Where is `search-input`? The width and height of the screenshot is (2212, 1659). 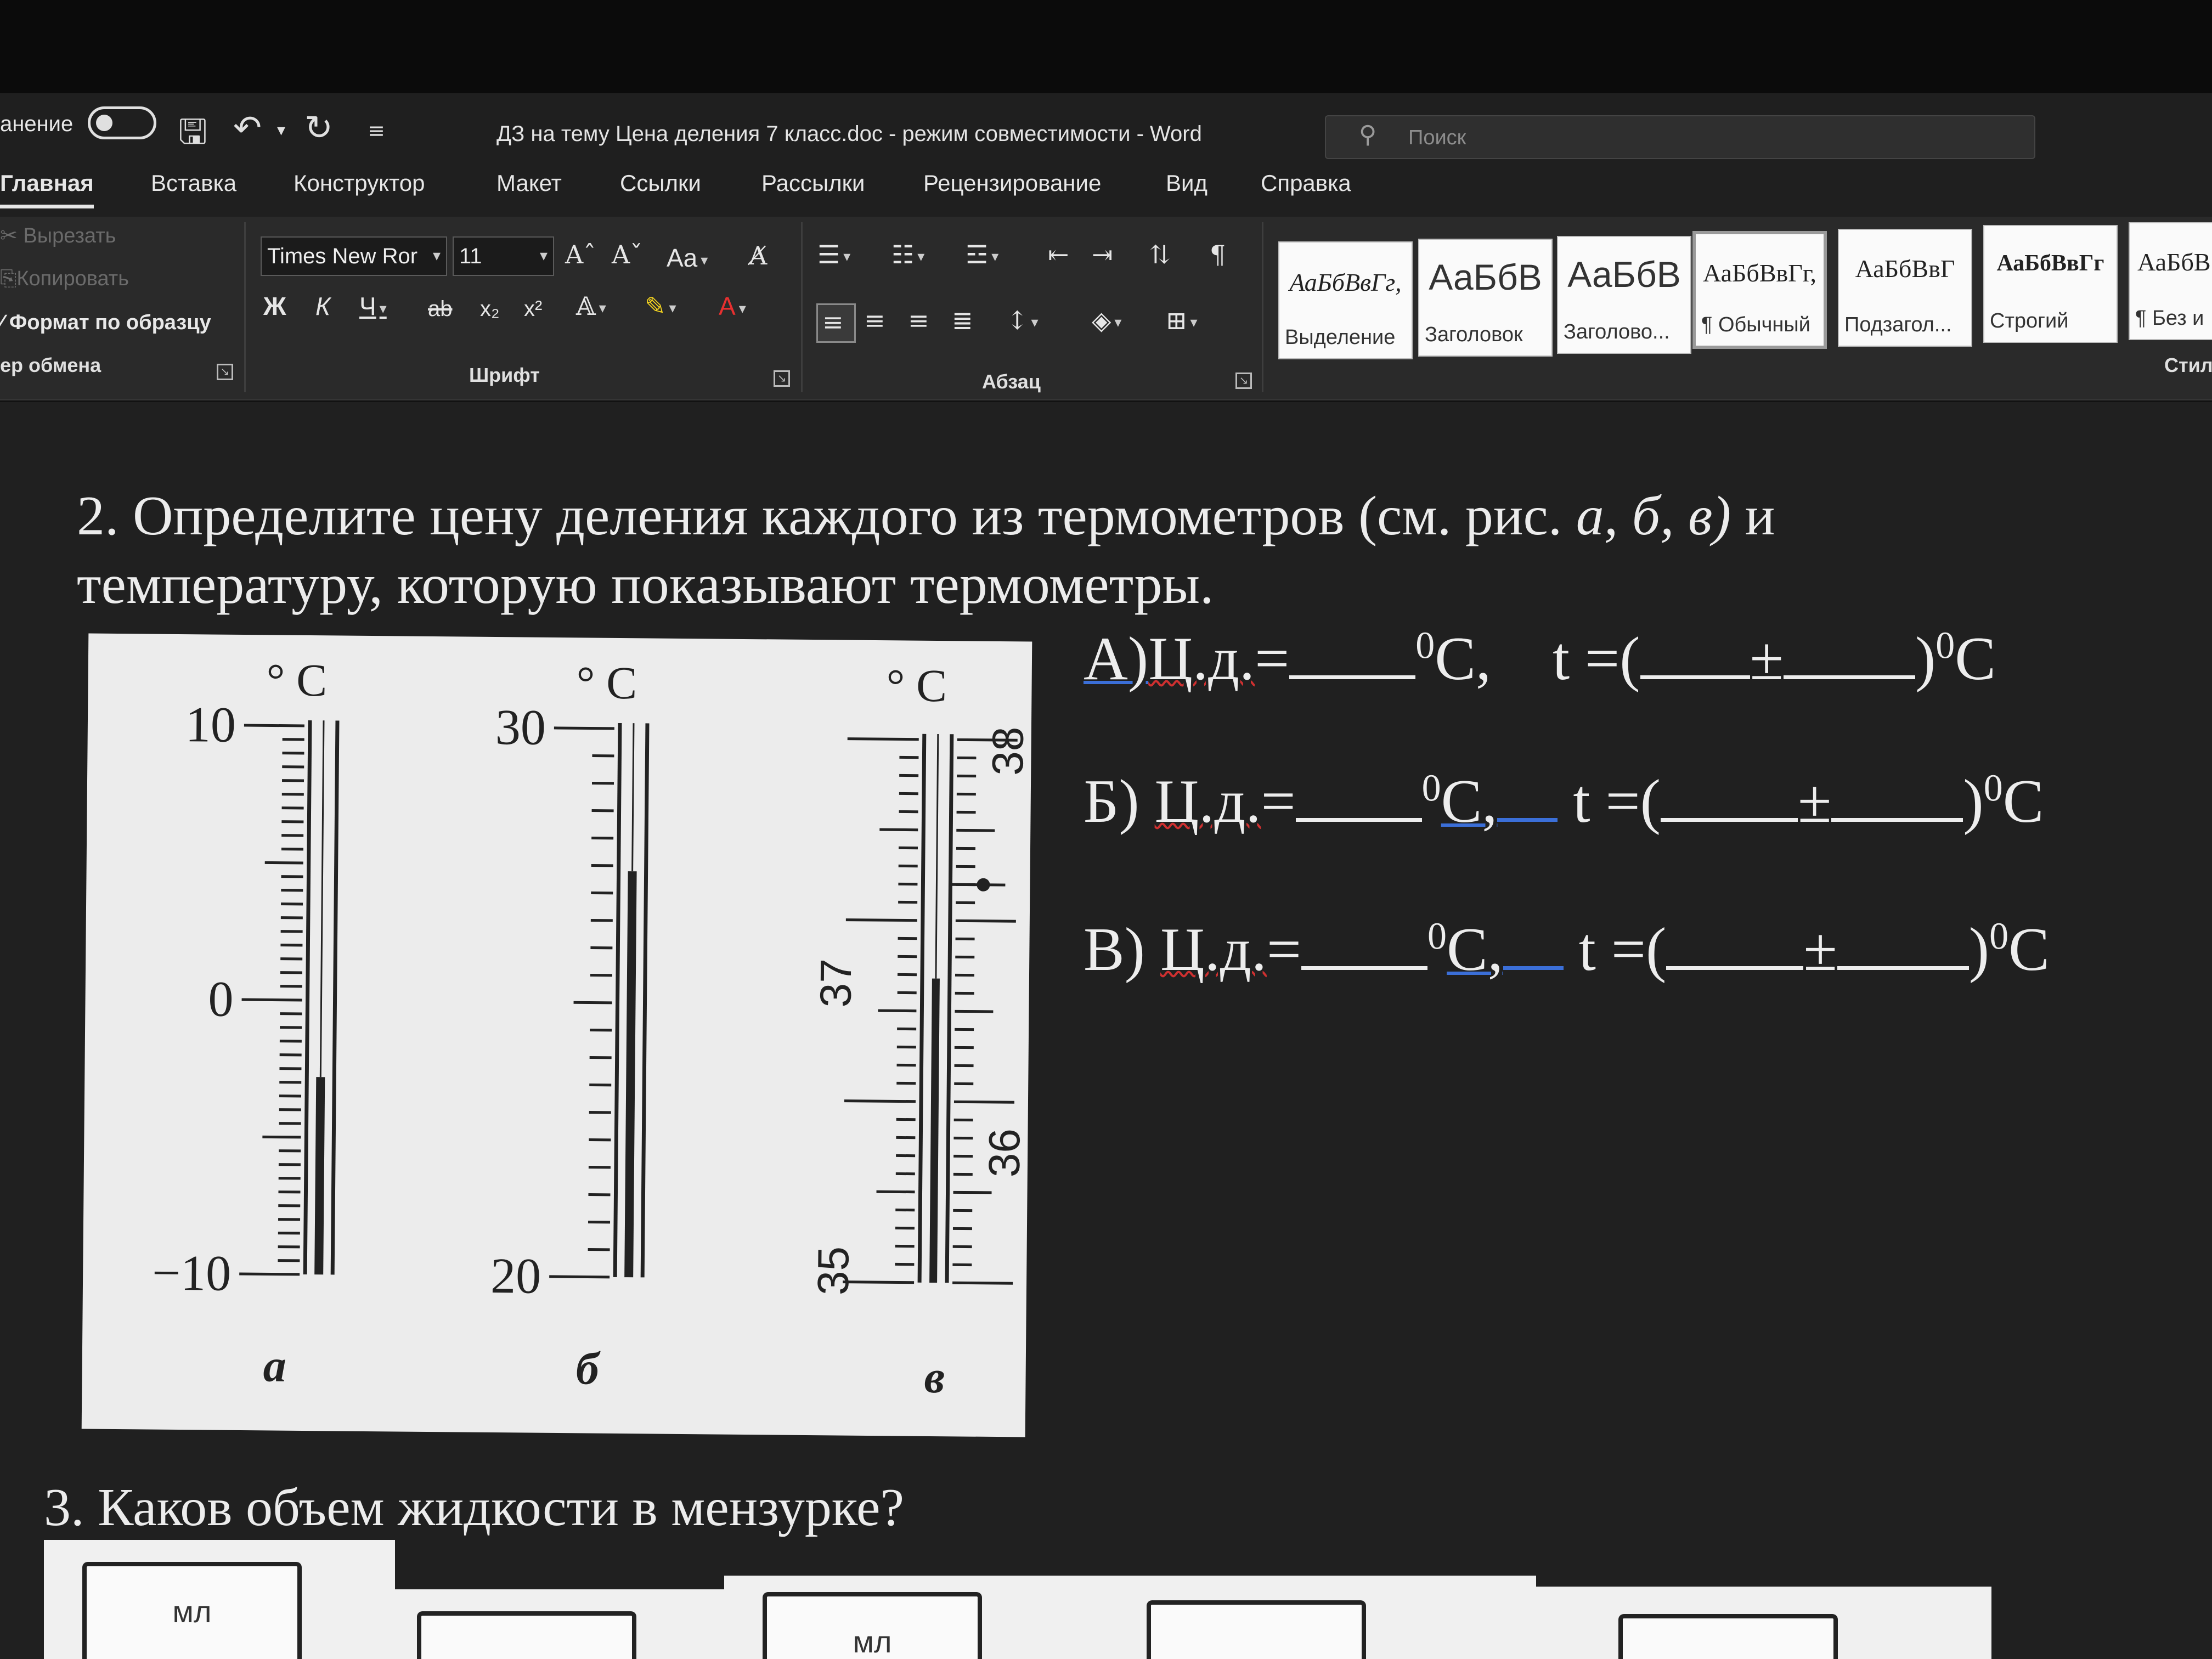
search-input is located at coordinates (1655, 138).